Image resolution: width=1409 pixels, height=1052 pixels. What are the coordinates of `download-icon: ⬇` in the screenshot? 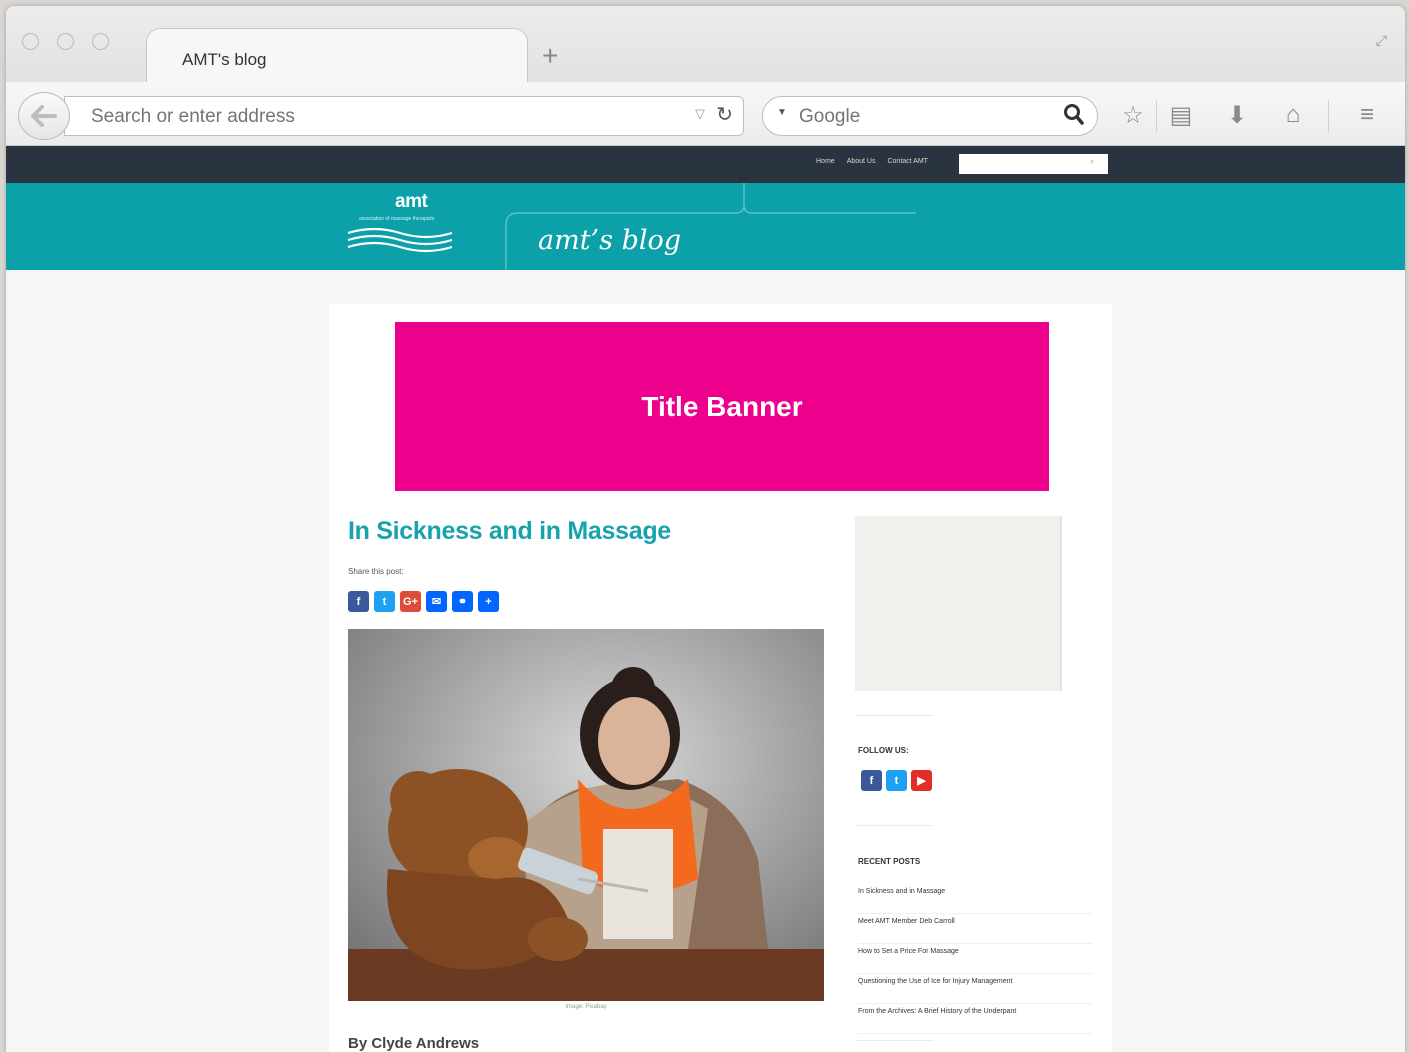 It's located at (1237, 115).